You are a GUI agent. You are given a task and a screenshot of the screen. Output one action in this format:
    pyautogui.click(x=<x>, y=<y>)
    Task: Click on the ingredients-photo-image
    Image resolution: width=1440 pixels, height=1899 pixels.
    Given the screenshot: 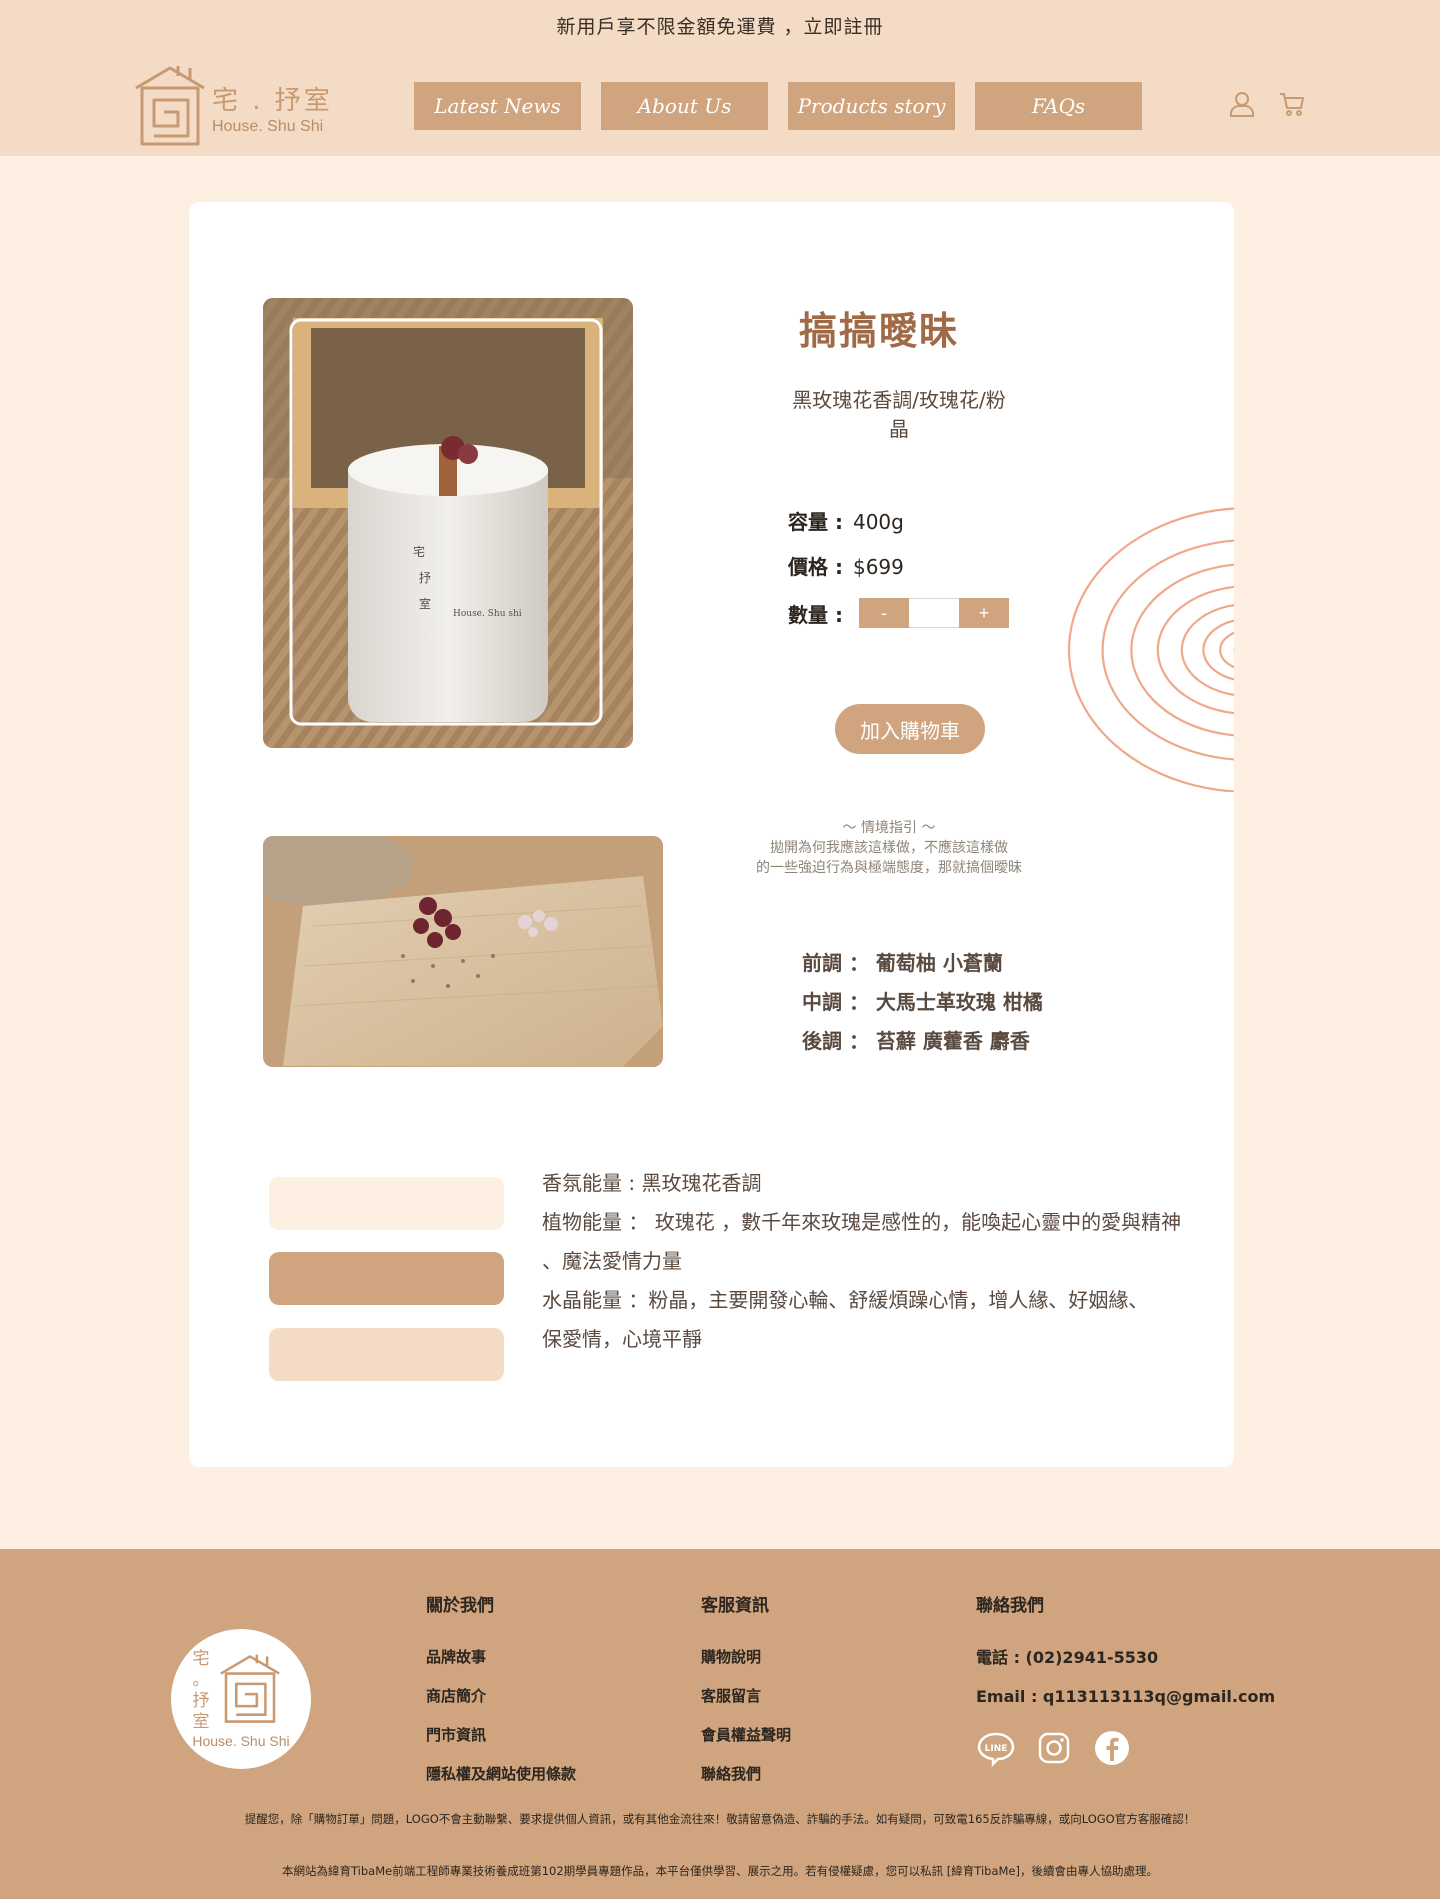 What is the action you would take?
    pyautogui.click(x=463, y=951)
    